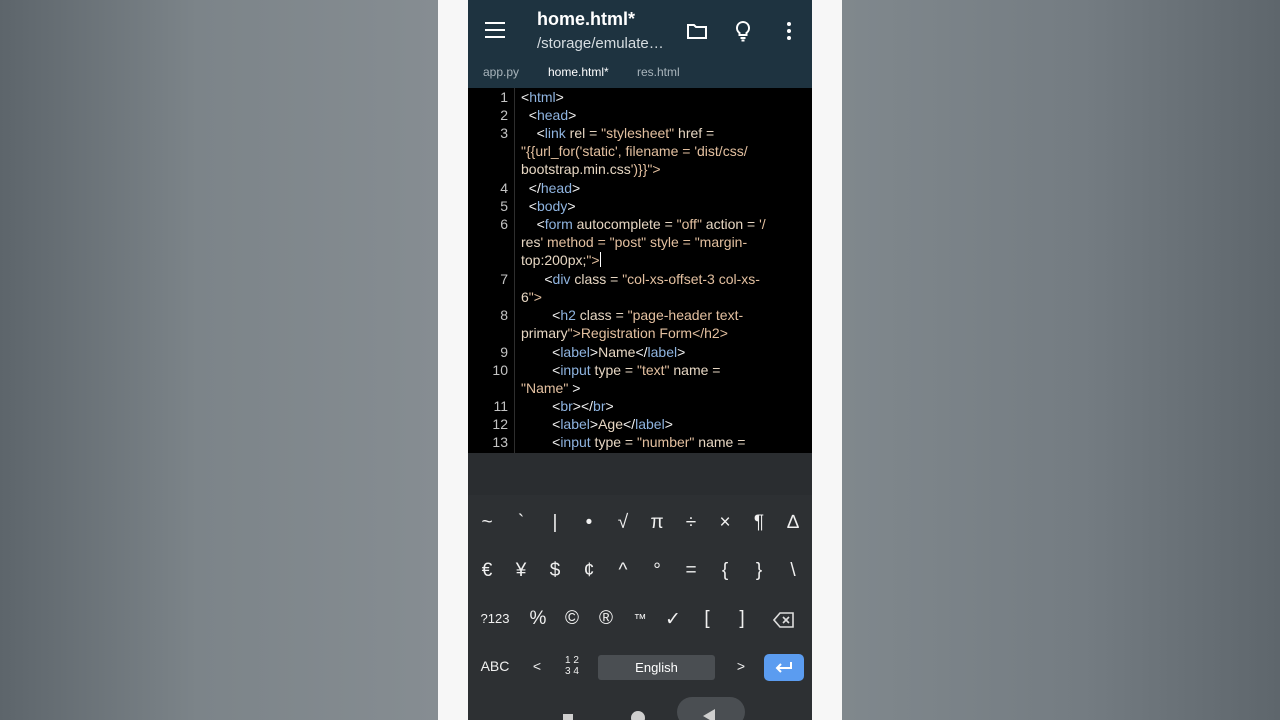 The width and height of the screenshot is (1280, 720). What do you see at coordinates (649, 442) in the screenshot?
I see `code-line: <input type = "number" name =` at bounding box center [649, 442].